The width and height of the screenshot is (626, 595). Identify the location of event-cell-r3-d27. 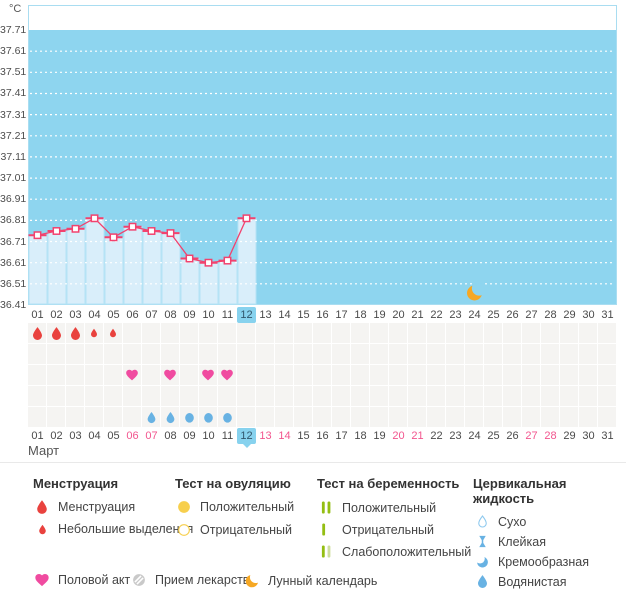
(531, 396).